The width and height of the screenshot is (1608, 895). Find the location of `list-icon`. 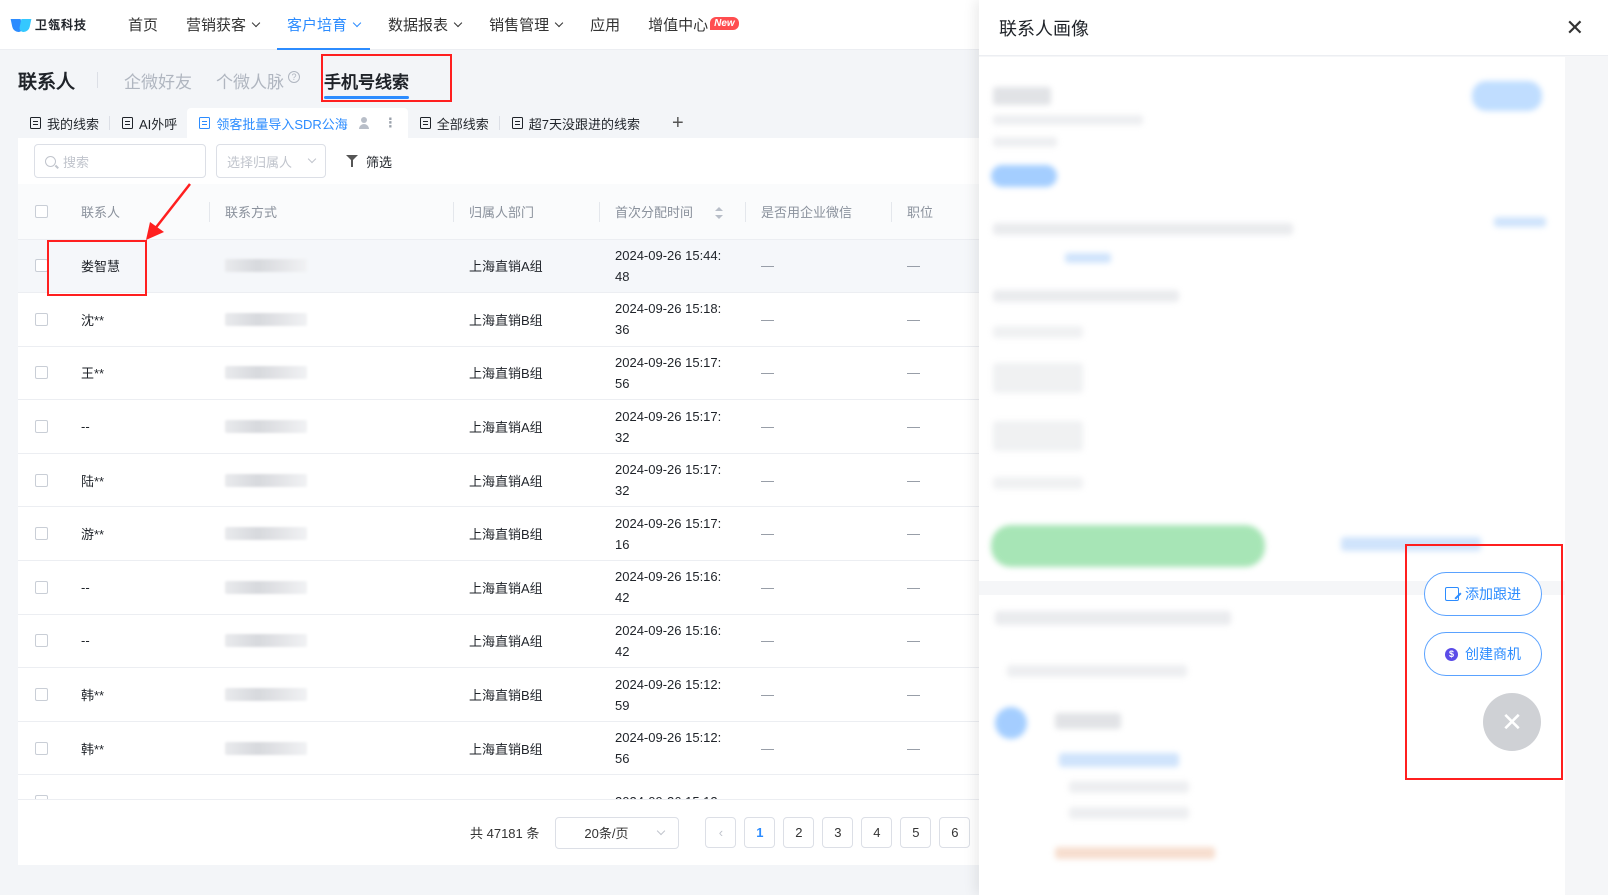

list-icon is located at coordinates (425, 123).